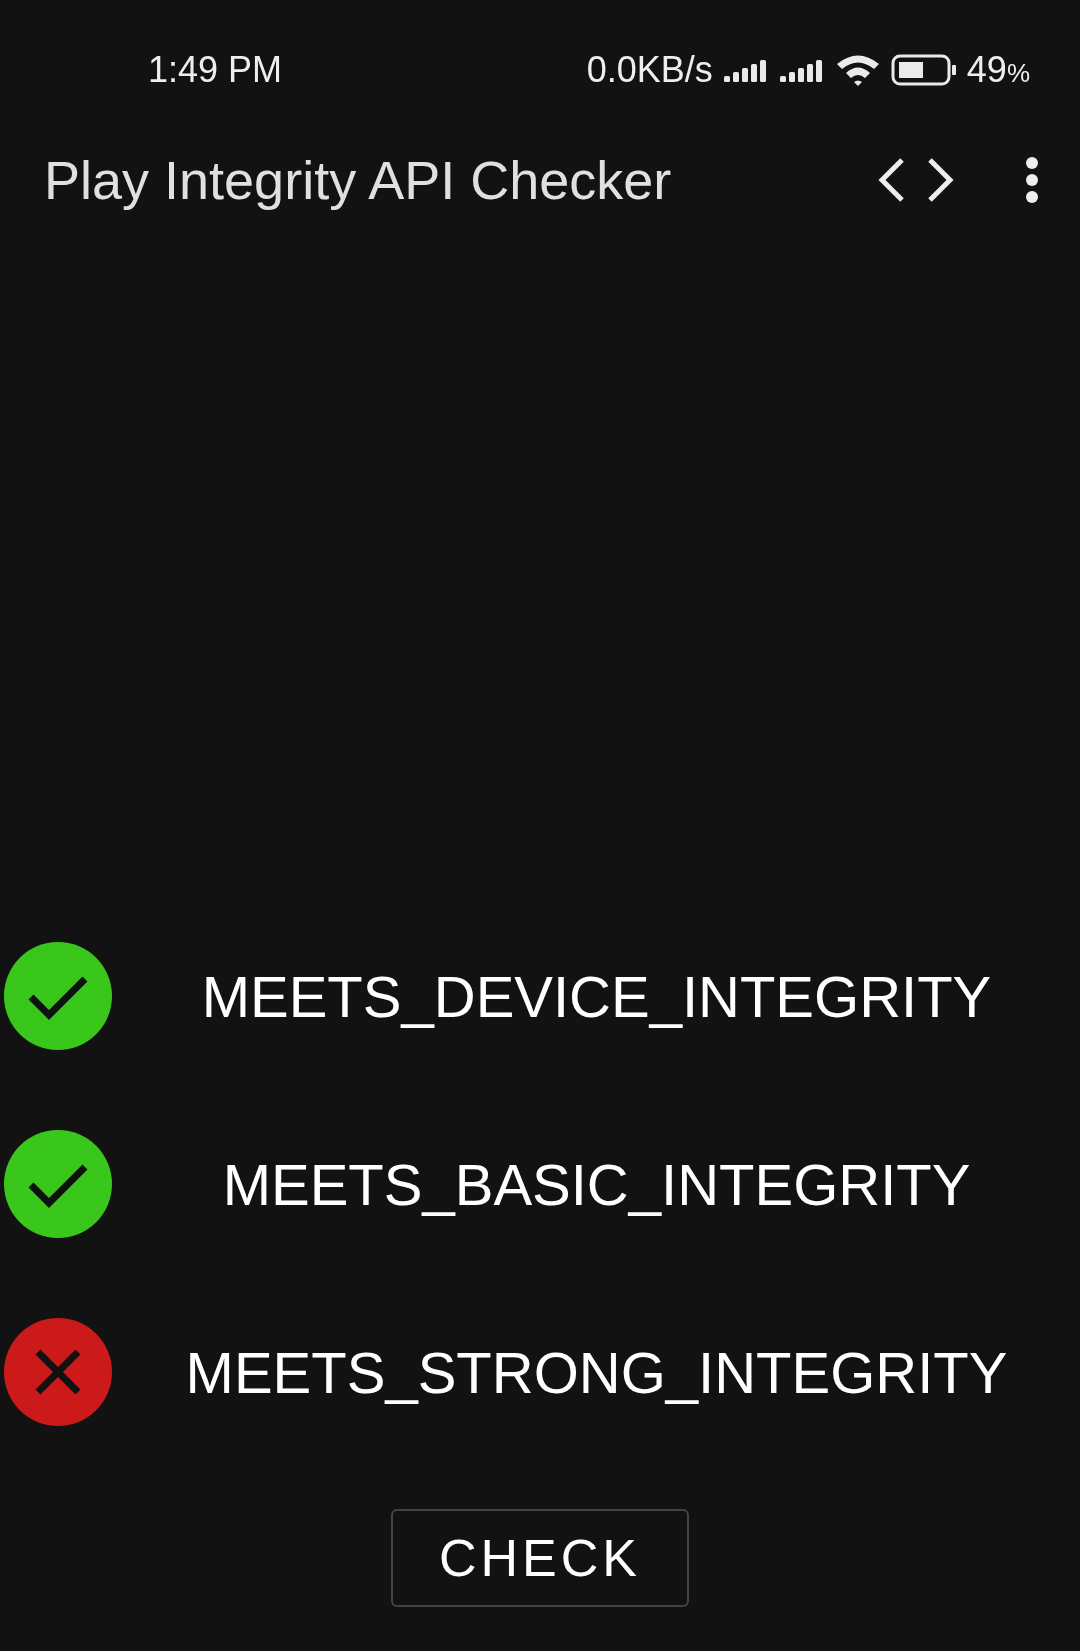  I want to click on code-button, so click(916, 180).